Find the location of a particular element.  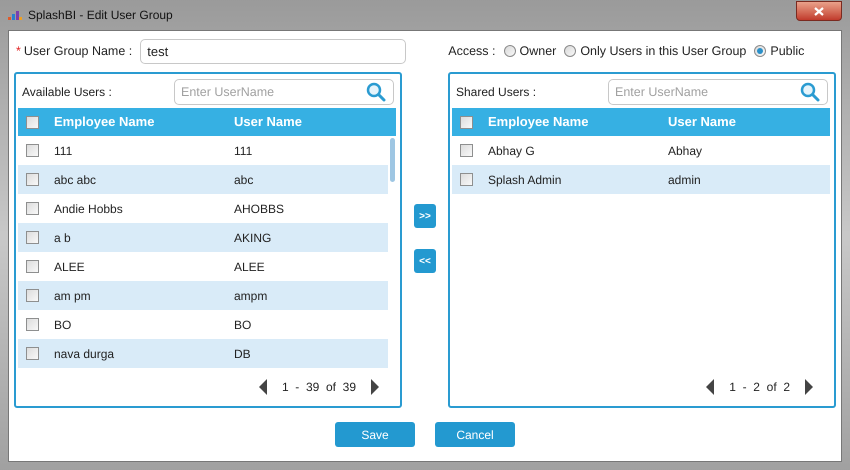

user-name-cell-text: DB is located at coordinates (242, 354).